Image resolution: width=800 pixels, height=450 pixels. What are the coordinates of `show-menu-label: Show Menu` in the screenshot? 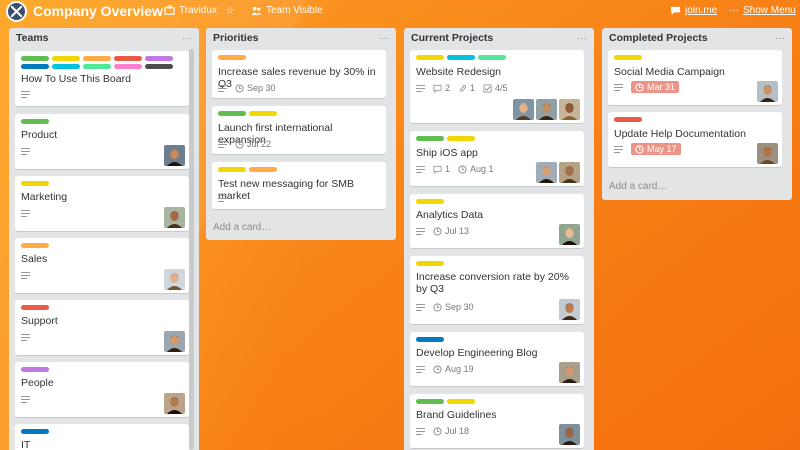 It's located at (769, 10).